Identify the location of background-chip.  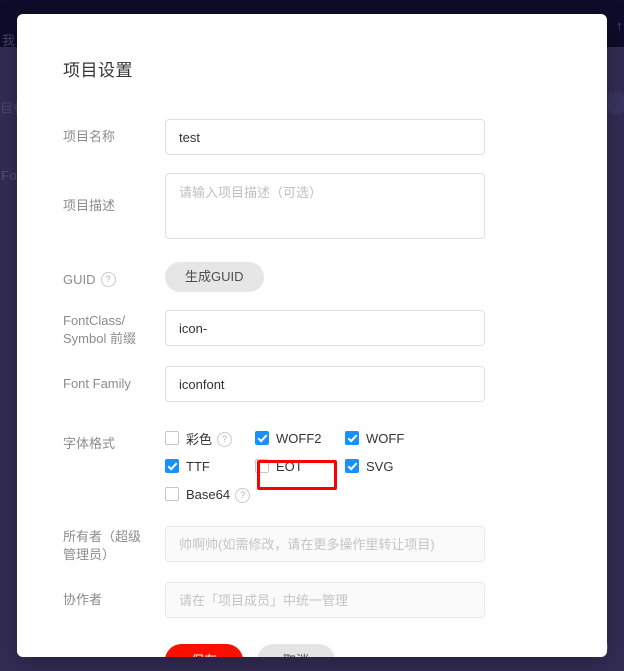
(616, 103).